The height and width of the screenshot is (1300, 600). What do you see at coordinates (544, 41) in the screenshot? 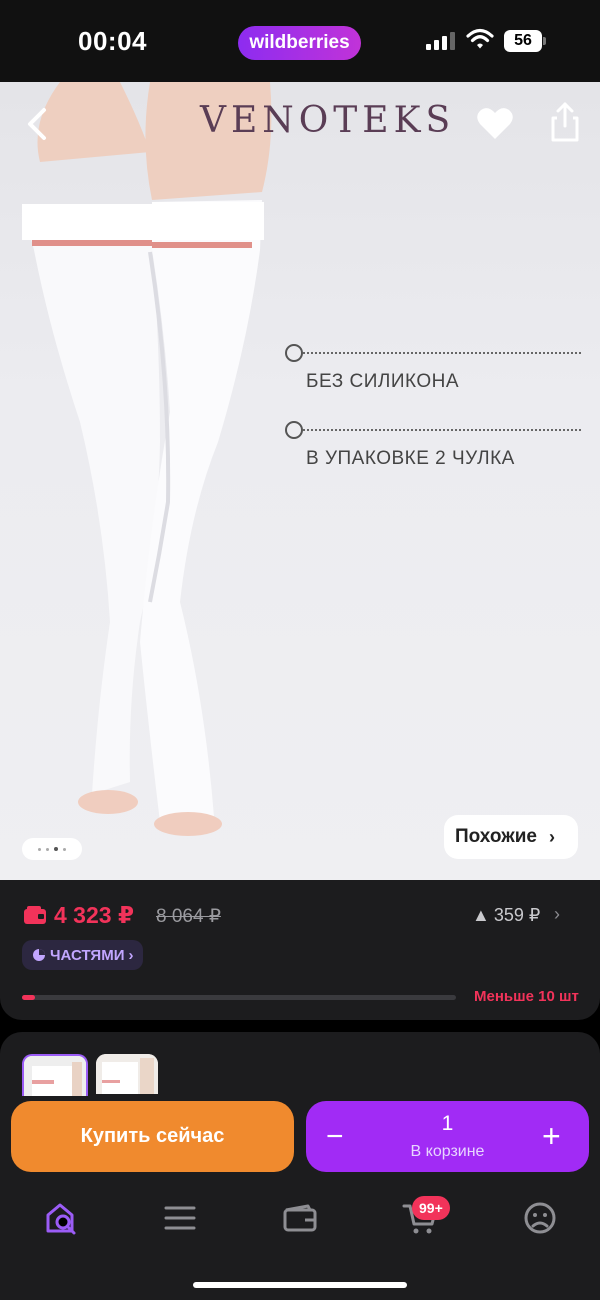
I see `battery-tip` at bounding box center [544, 41].